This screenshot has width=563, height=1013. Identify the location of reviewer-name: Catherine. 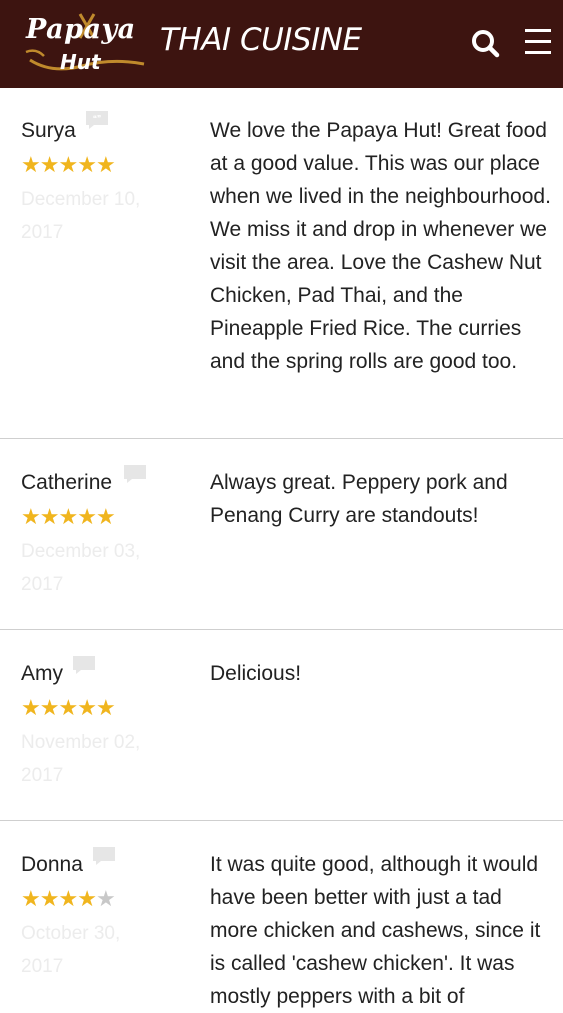
(67, 482).